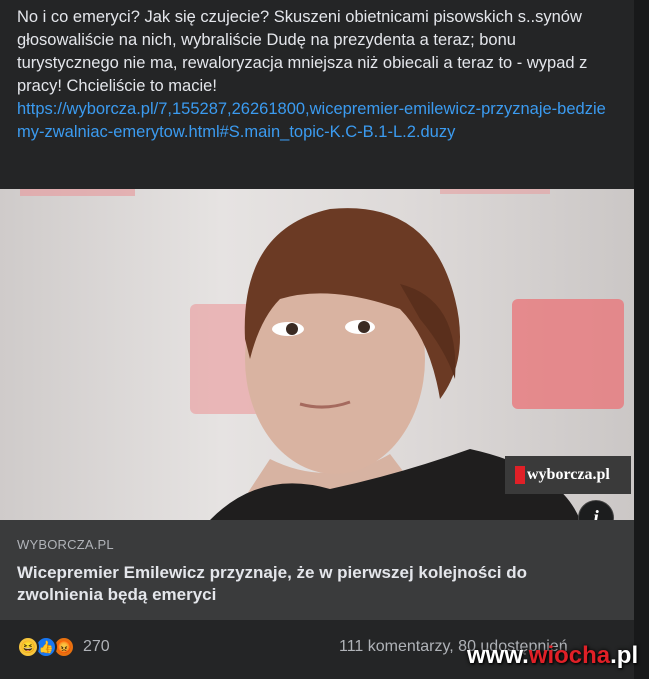  Describe the element at coordinates (63, 647) in the screenshot. I see `reactions-summary: 😆 👍 😡 270` at that location.